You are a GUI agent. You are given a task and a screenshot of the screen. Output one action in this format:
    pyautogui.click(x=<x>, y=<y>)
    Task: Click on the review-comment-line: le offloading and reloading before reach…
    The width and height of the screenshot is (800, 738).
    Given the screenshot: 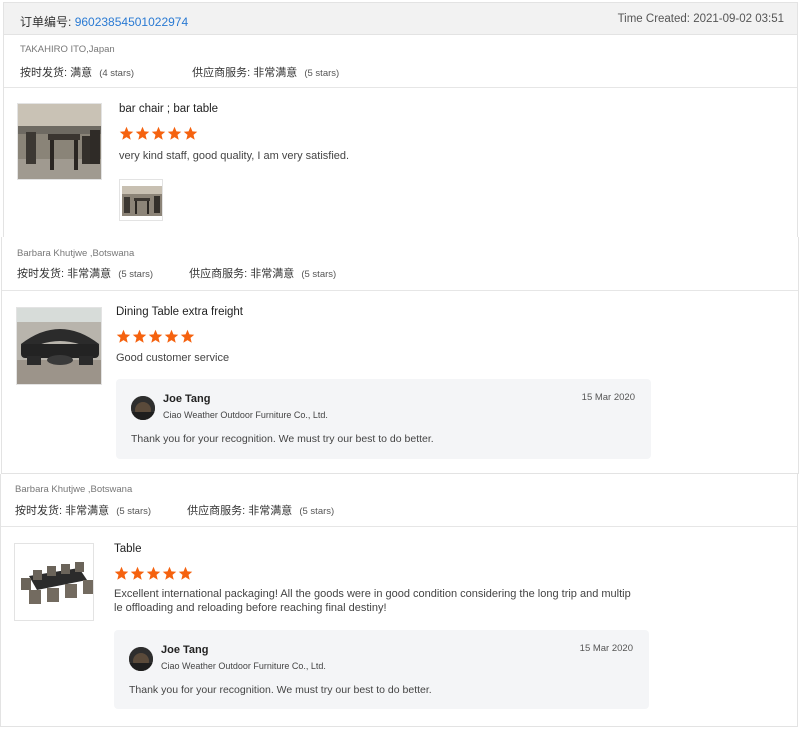 What is the action you would take?
    pyautogui.click(x=250, y=608)
    